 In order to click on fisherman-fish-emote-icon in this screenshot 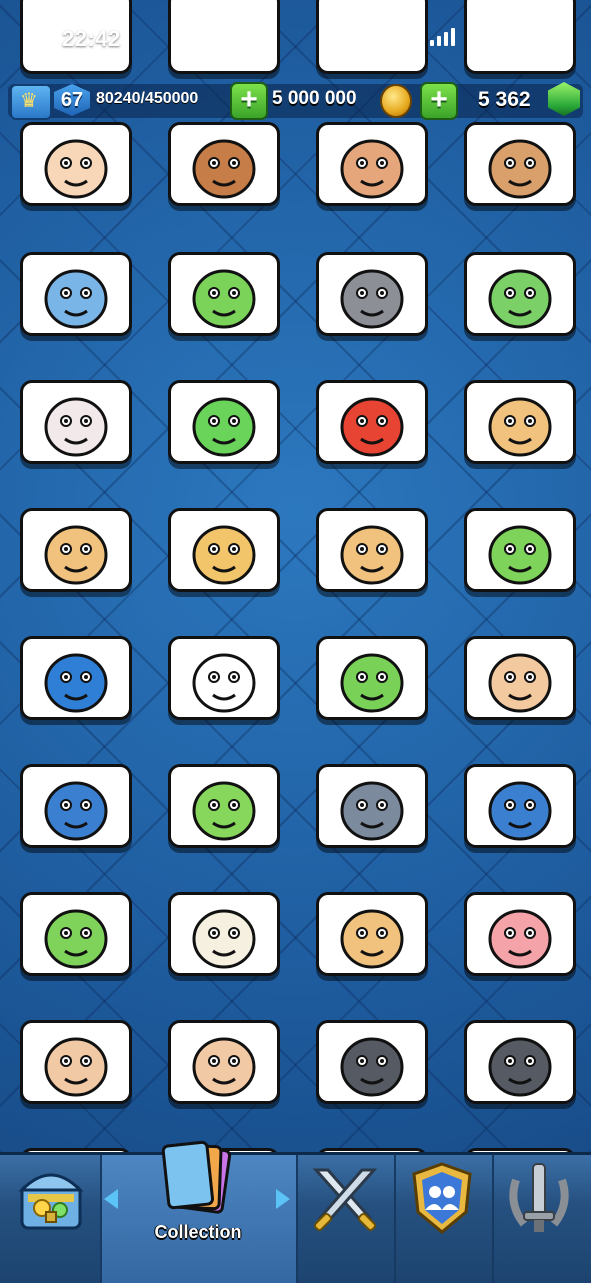, I will do `click(372, 811)`.